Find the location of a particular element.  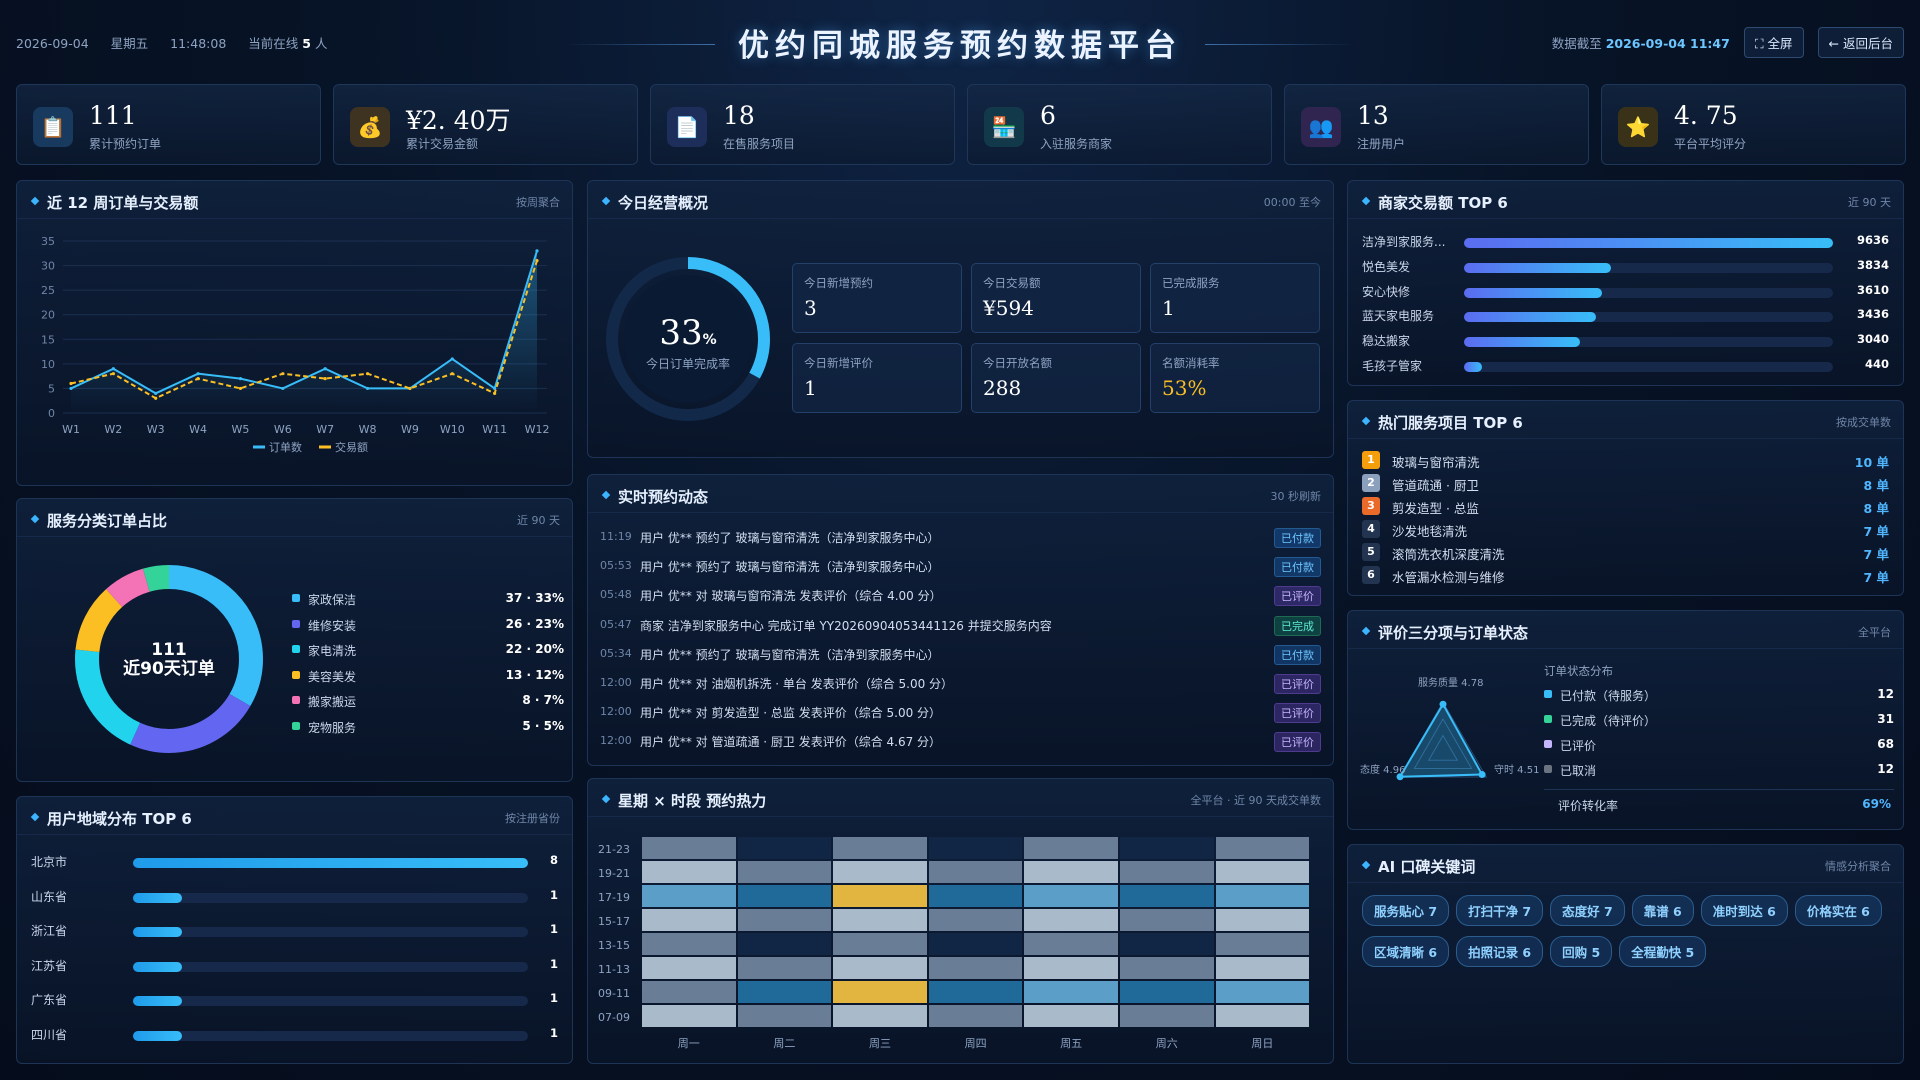

region-bar-row: 浙江省 1 is located at coordinates (294, 931).